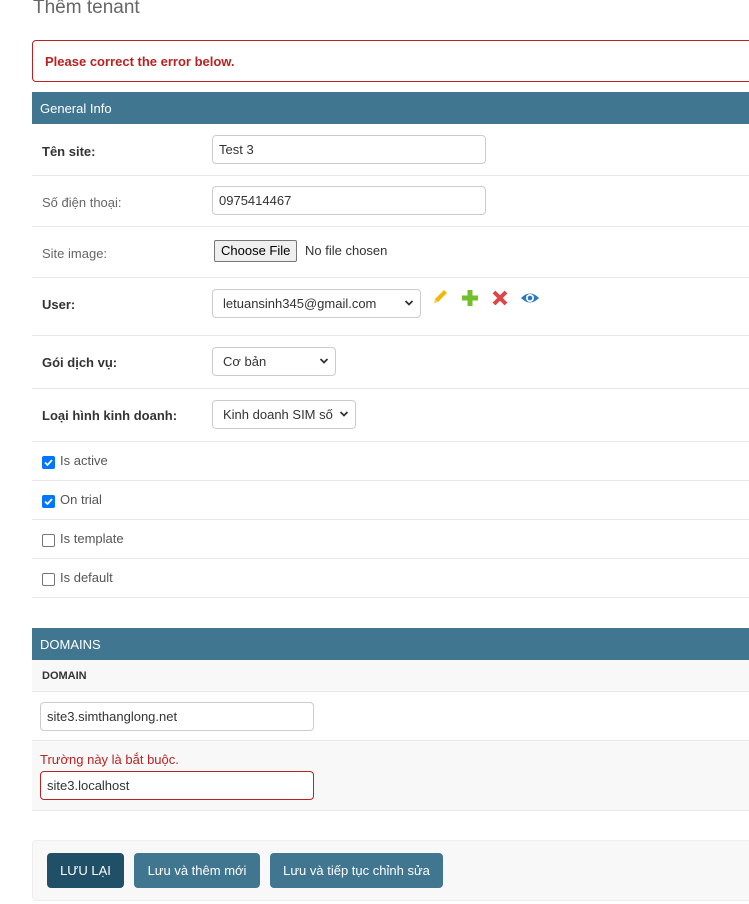 This screenshot has width=749, height=904. What do you see at coordinates (48, 579) in the screenshot?
I see `is-default-checkbox` at bounding box center [48, 579].